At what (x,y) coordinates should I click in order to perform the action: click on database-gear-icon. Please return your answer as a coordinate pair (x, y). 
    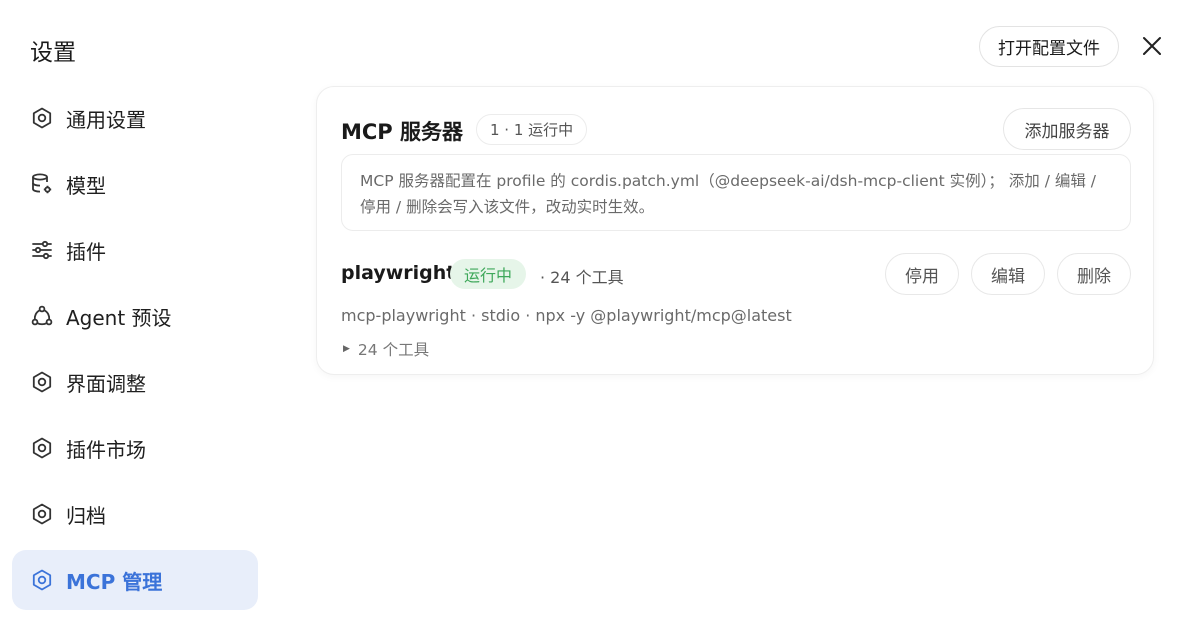
    Looking at the image, I should click on (42, 184).